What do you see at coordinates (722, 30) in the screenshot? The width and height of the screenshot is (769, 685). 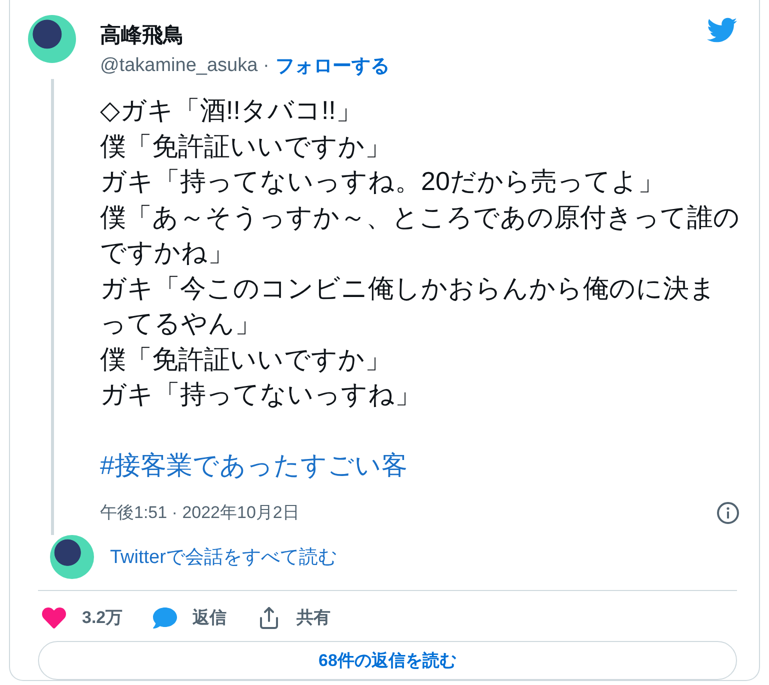 I see `bird-logo-icon` at bounding box center [722, 30].